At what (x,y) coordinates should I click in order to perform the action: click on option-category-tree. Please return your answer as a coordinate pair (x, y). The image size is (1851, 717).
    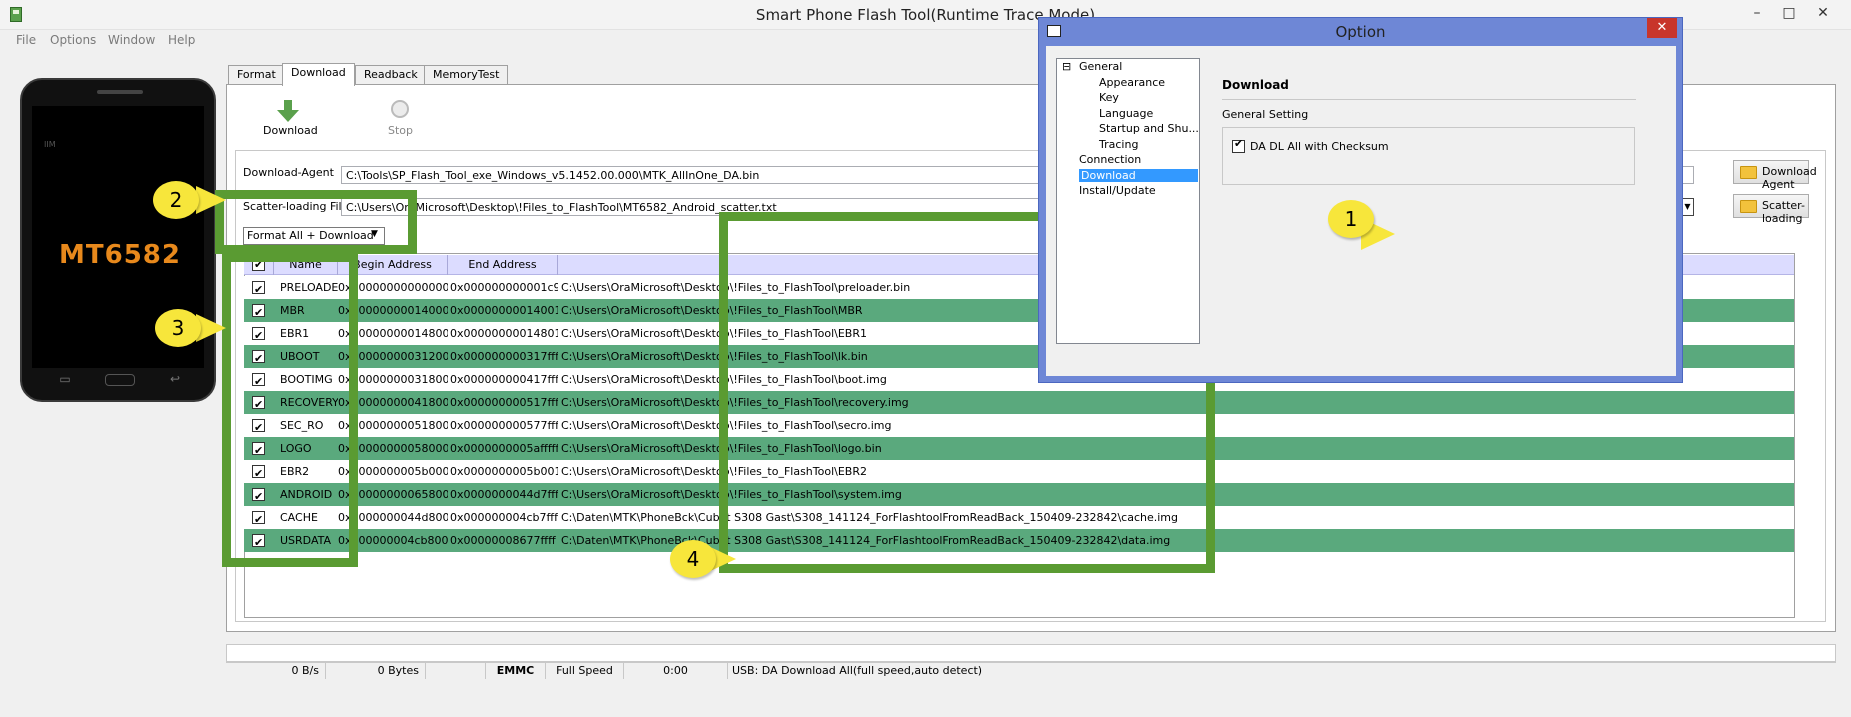
    Looking at the image, I should click on (1128, 201).